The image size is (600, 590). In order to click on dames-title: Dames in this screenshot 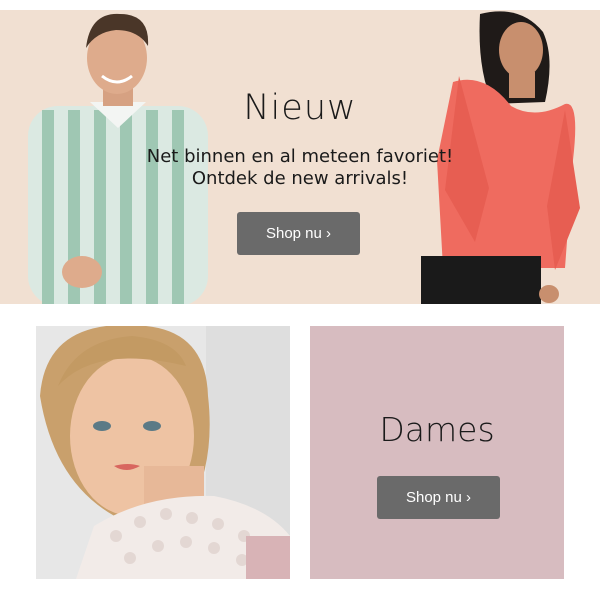, I will do `click(437, 429)`.